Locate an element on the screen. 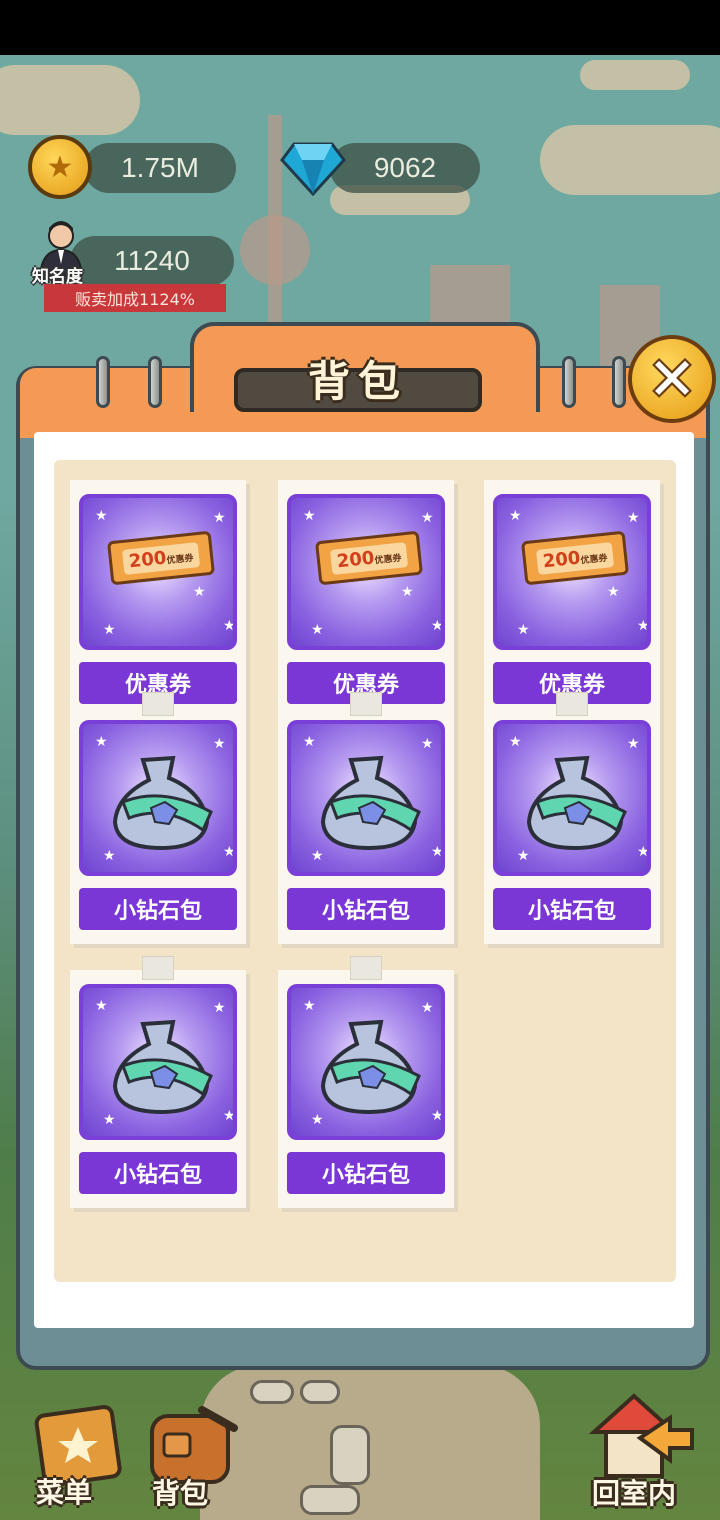 This screenshot has height=1520, width=720. close-icon: ✕ is located at coordinates (672, 379).